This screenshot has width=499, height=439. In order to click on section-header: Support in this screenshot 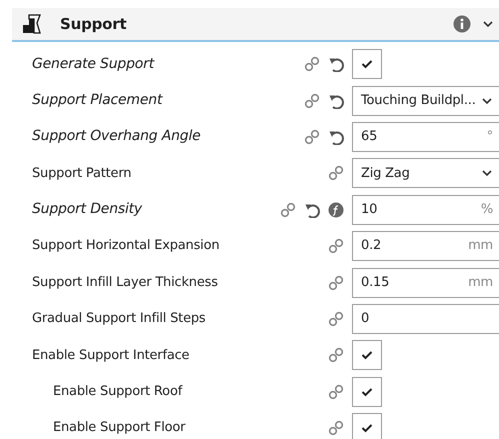, I will do `click(255, 25)`.